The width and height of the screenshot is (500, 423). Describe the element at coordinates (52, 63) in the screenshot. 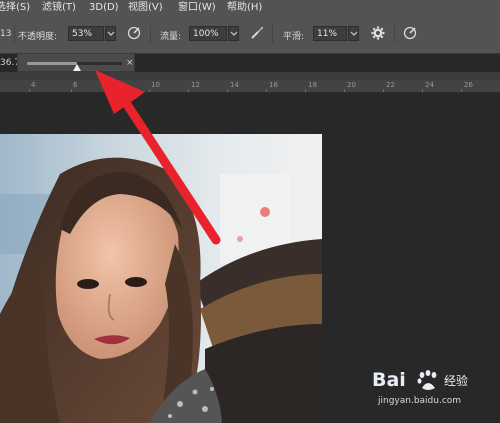

I see `opacity-slider-fill` at that location.